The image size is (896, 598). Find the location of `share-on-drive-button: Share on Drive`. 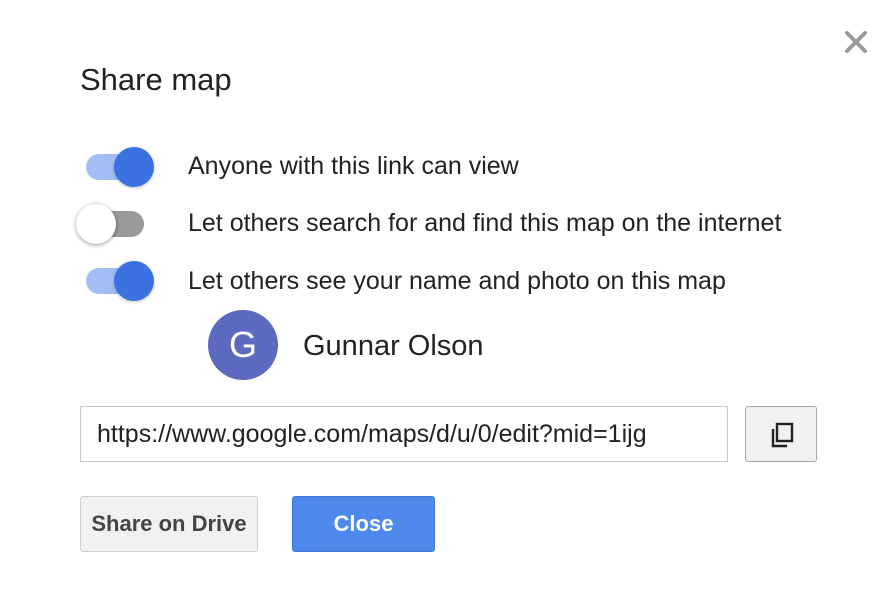

share-on-drive-button: Share on Drive is located at coordinates (169, 524).